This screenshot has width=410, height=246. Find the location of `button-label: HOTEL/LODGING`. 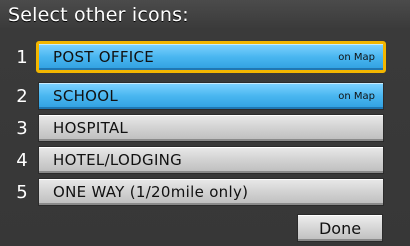

button-label: HOTEL/LODGING is located at coordinates (118, 160).